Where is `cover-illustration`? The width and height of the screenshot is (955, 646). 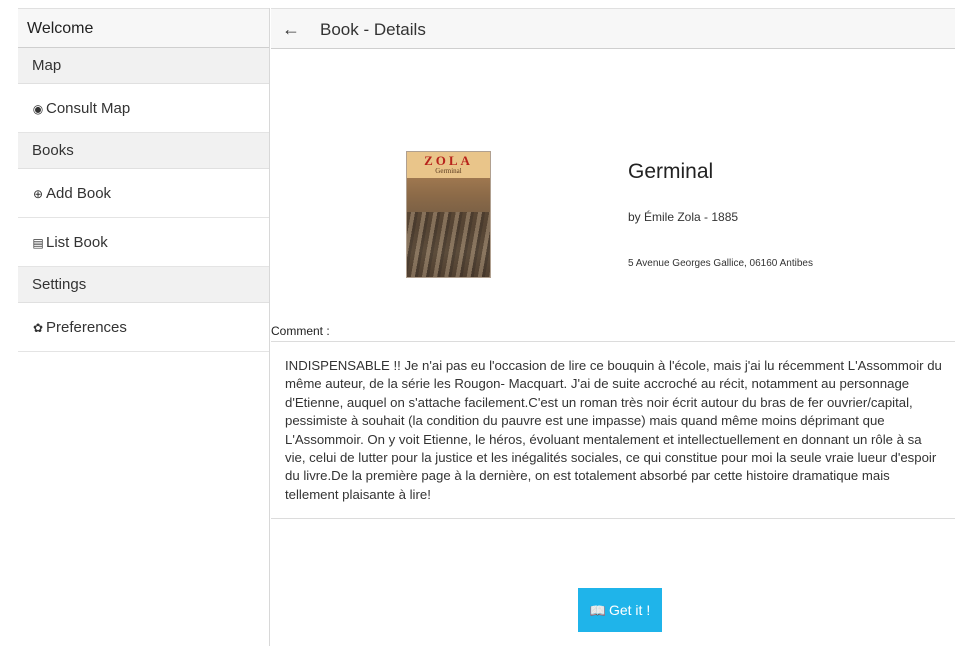
cover-illustration is located at coordinates (448, 244).